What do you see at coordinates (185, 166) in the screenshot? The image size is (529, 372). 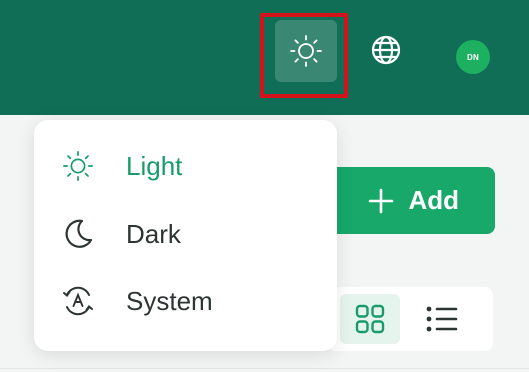 I see `theme-option-light: Light` at bounding box center [185, 166].